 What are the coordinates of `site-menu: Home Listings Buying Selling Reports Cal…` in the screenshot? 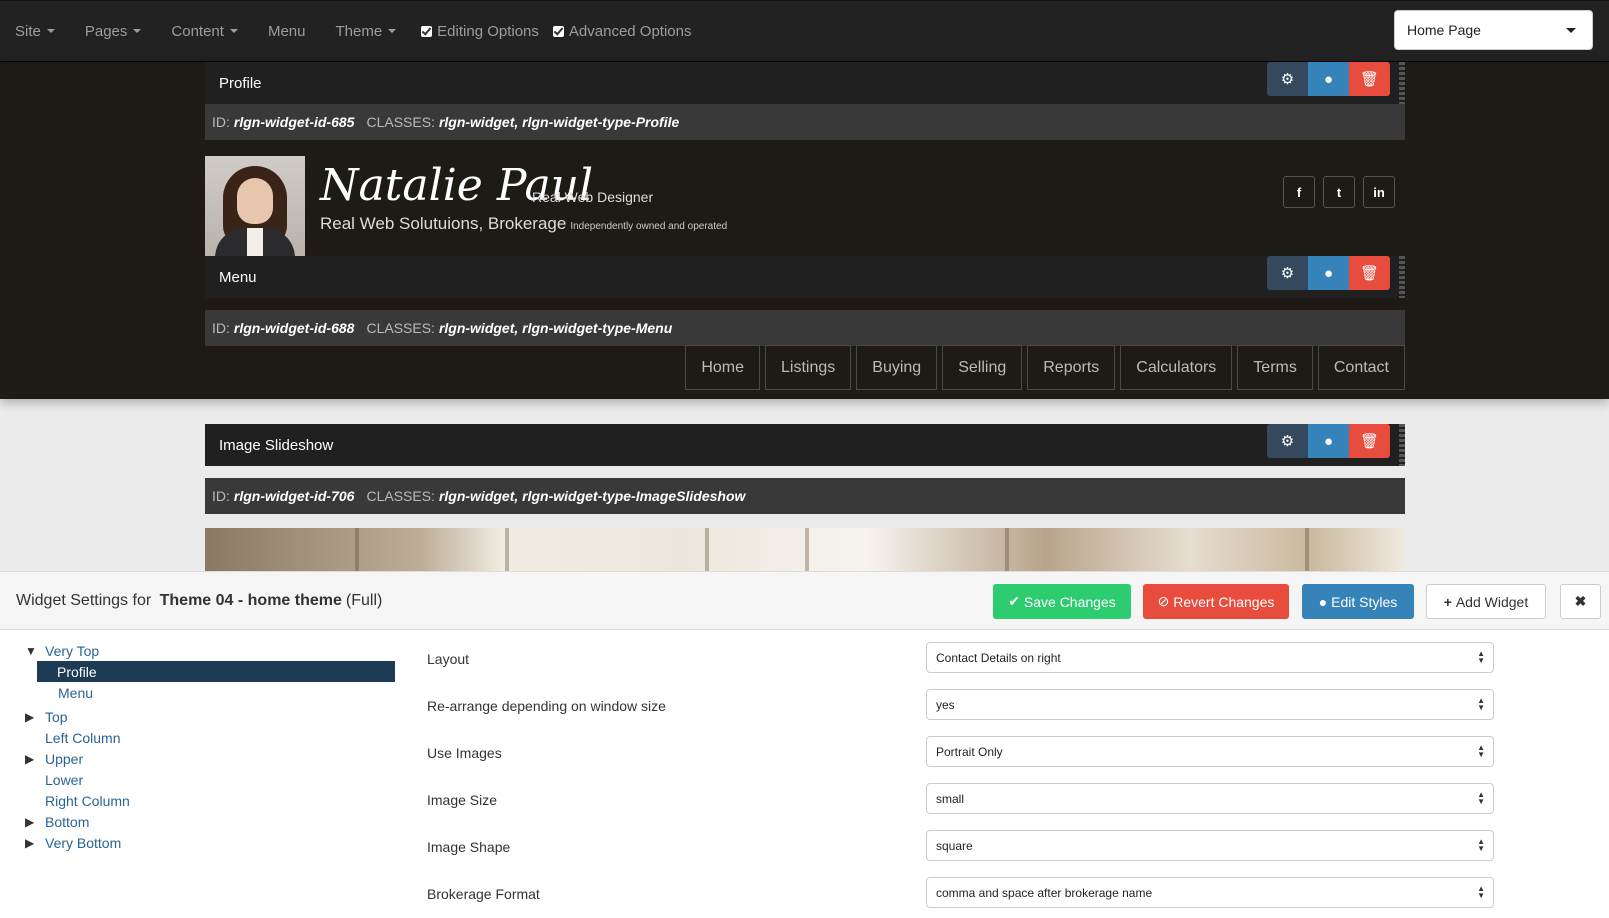 It's located at (1042, 367).